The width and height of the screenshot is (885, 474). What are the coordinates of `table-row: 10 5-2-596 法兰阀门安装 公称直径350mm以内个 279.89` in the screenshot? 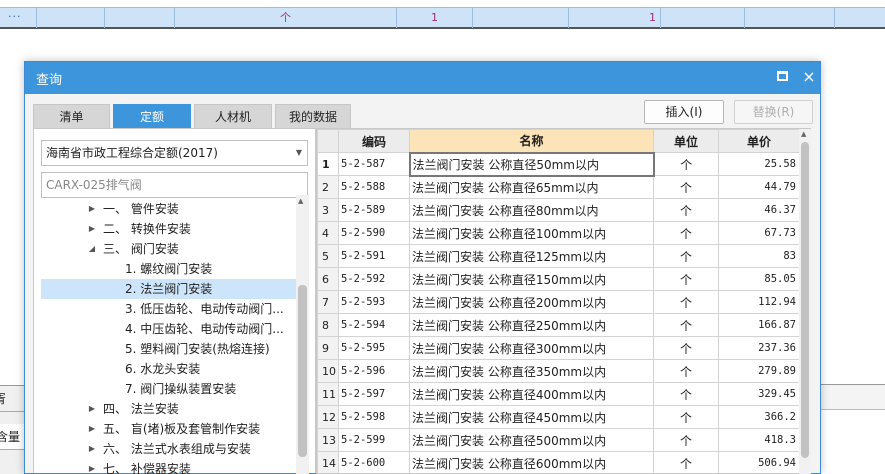 It's located at (558, 371).